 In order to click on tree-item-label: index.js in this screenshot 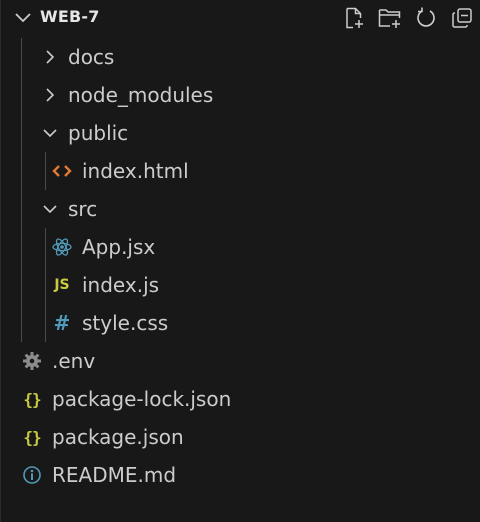, I will do `click(121, 285)`.